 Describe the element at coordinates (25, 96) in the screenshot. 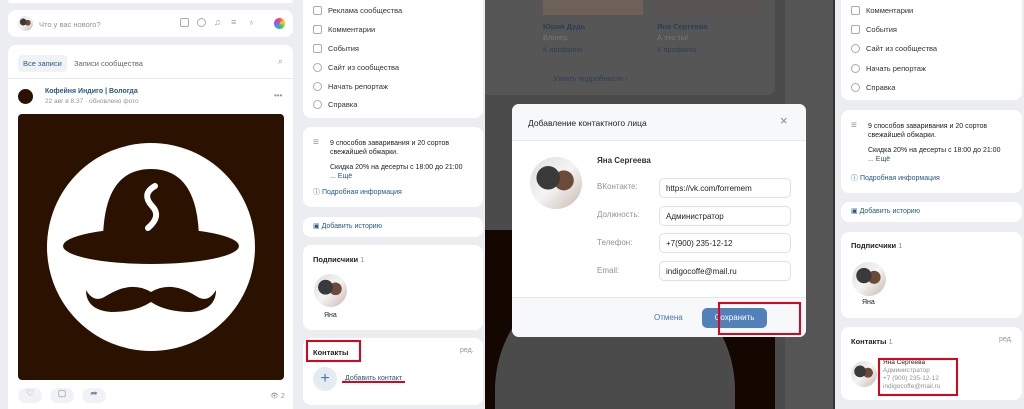

I see `community-avatar` at that location.